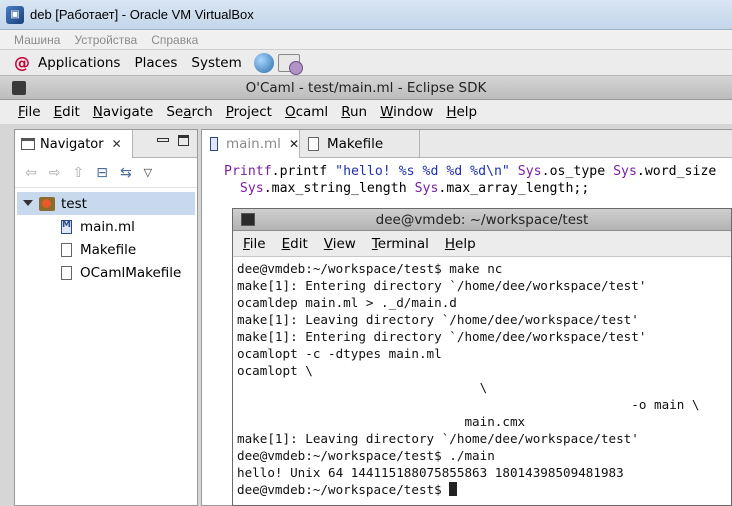 The image size is (732, 506). Describe the element at coordinates (484, 489) in the screenshot. I see `terminal-prompt-line: dee@vmdeb:~/workspace/test$` at that location.